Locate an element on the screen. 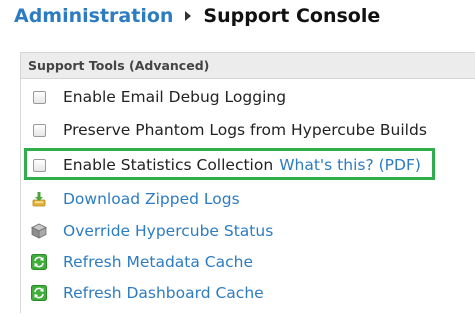 This screenshot has width=475, height=316. action-refresh-dashboard-cache: Refresh Dashboard Cache is located at coordinates (248, 293).